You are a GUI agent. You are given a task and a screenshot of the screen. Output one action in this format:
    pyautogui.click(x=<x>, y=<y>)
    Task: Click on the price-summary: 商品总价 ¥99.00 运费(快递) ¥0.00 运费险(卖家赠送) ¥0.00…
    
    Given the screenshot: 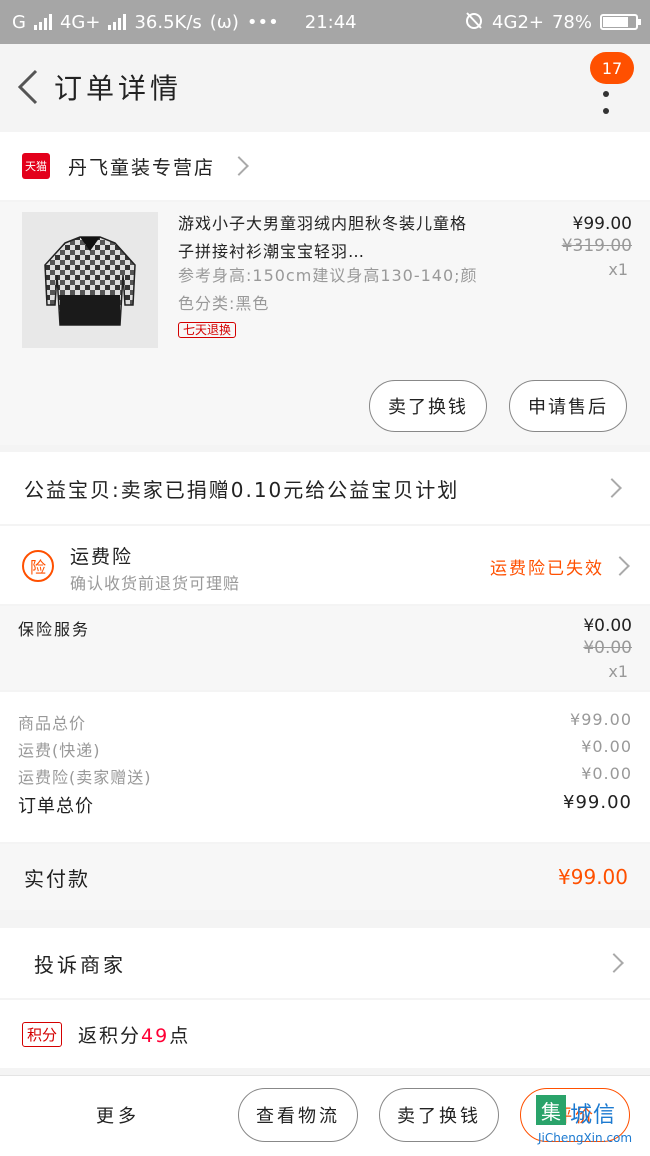 What is the action you would take?
    pyautogui.click(x=325, y=767)
    